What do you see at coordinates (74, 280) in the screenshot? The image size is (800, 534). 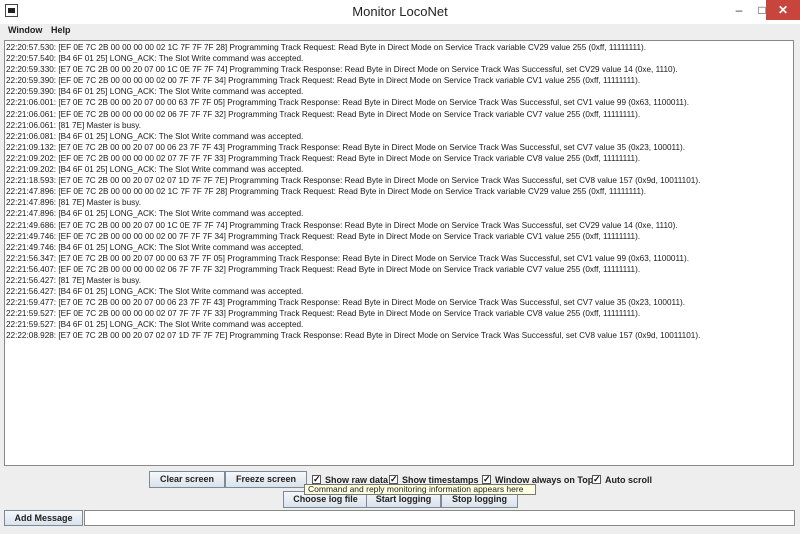 I see `log-line: 22:21:56.427: [81 7E] Master is busy.` at bounding box center [74, 280].